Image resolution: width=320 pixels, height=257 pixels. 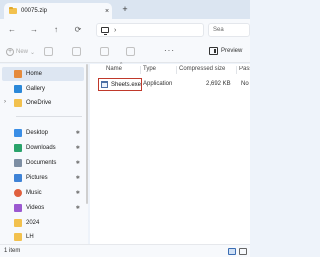 I want to click on file-password: No, so click(x=245, y=84).